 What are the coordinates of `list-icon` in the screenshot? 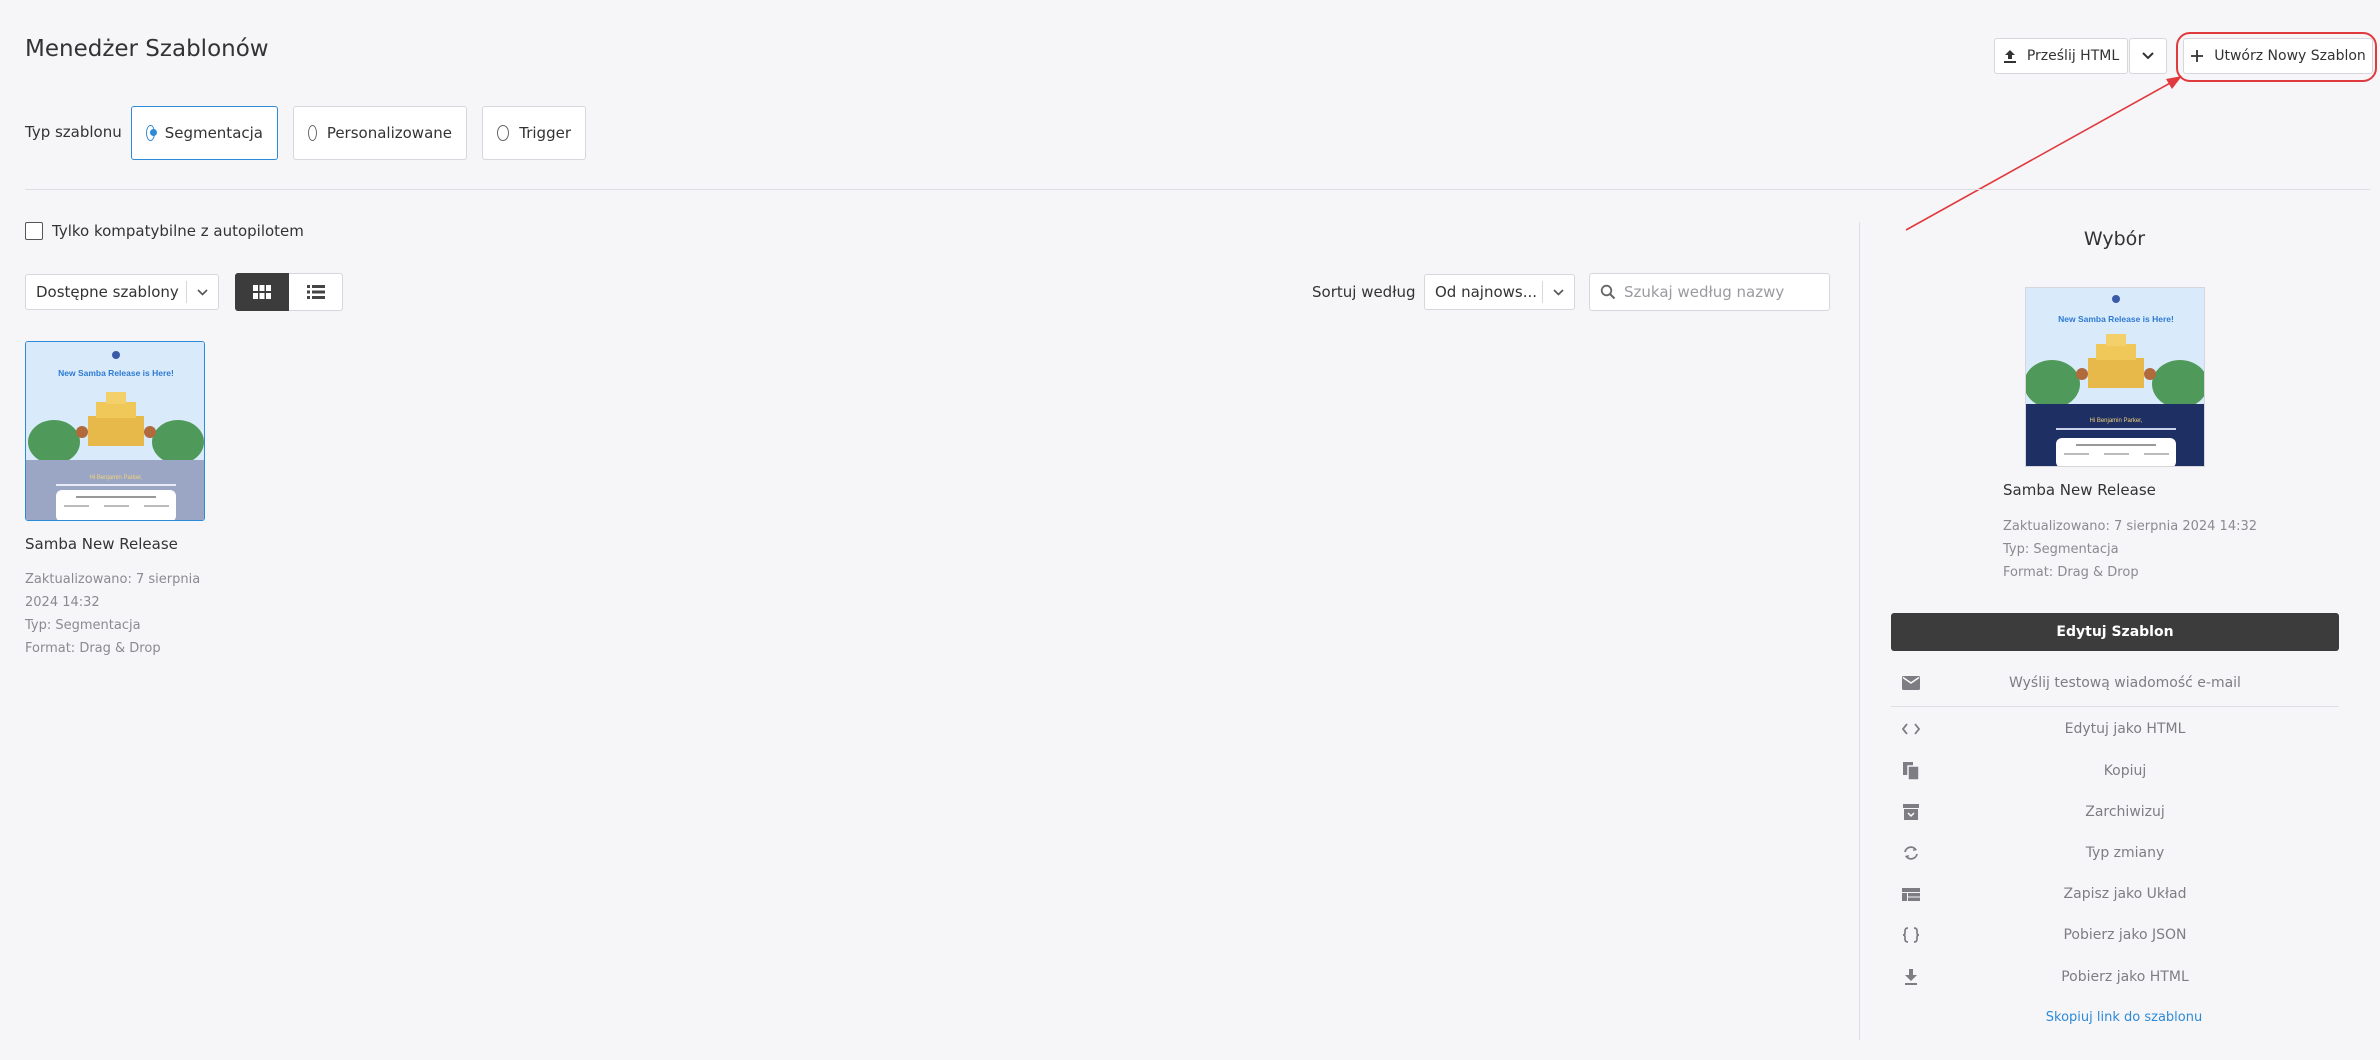 It's located at (315, 292).